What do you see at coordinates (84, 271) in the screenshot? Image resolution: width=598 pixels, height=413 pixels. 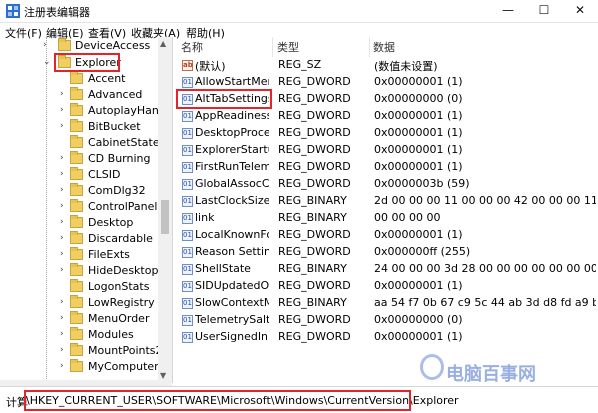 I see `tree-item-hidedesktopicons: › HideDesktopIc` at bounding box center [84, 271].